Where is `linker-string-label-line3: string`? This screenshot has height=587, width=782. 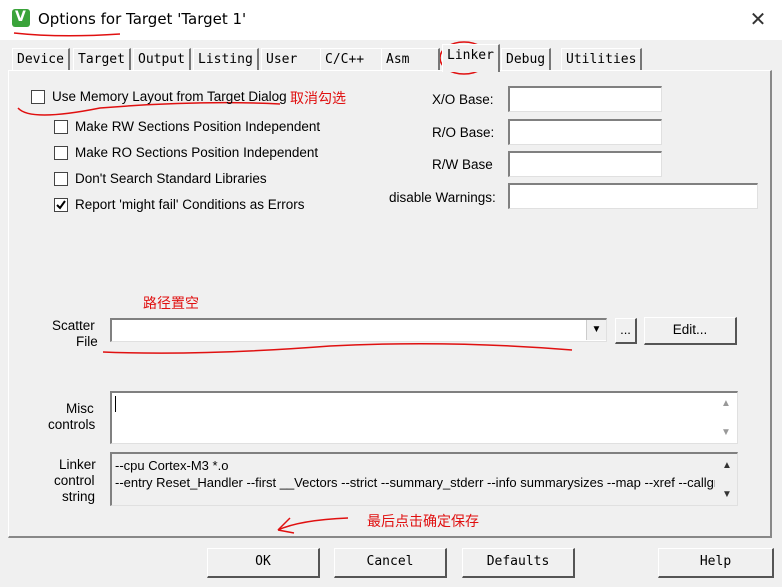
linker-string-label-line3: string is located at coordinates (79, 496).